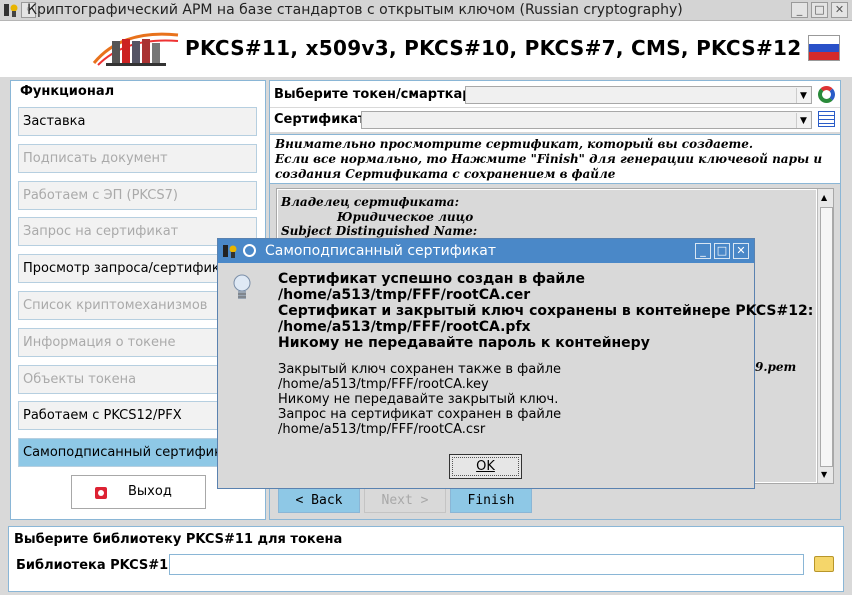  Describe the element at coordinates (826, 119) in the screenshot. I see `table-icon` at that location.